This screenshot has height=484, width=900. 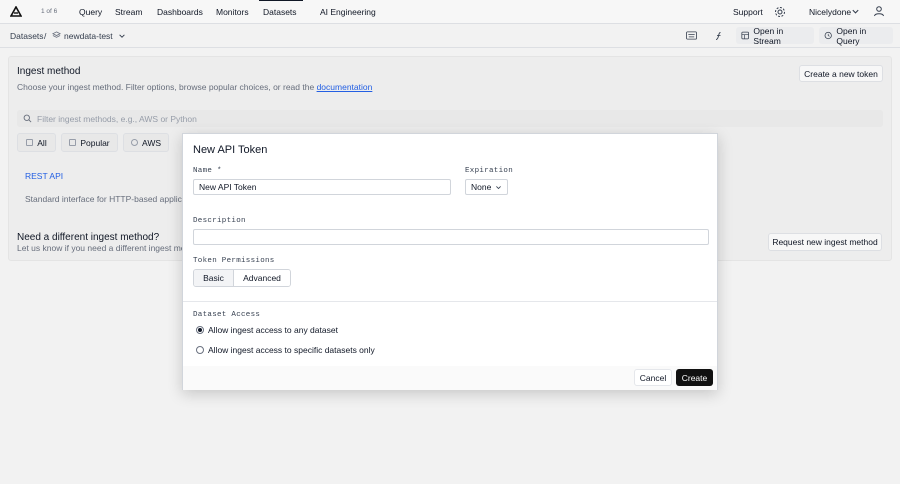 What do you see at coordinates (694, 377) in the screenshot?
I see `create-button: Create` at bounding box center [694, 377].